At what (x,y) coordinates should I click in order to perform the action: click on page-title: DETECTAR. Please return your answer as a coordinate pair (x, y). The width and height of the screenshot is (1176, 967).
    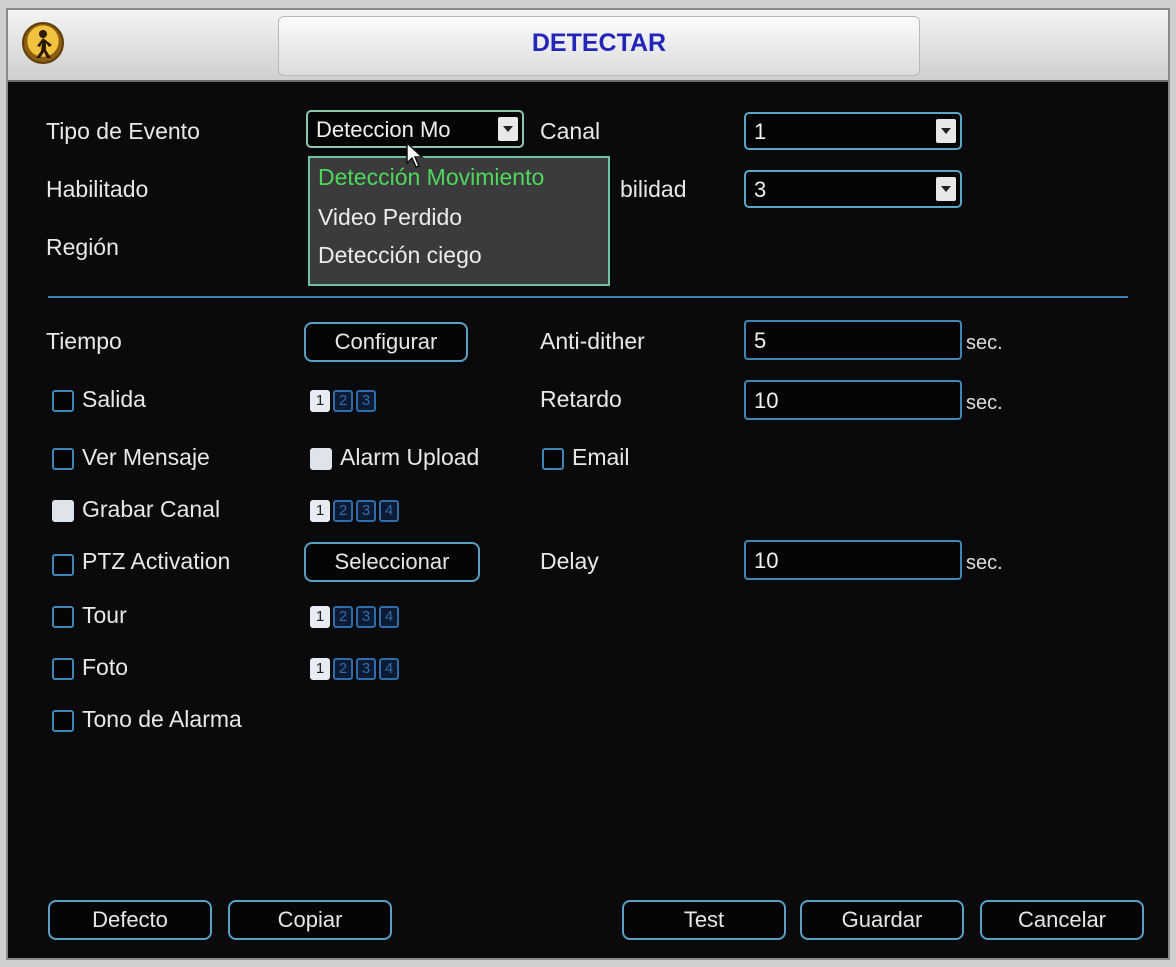
    Looking at the image, I should click on (599, 43).